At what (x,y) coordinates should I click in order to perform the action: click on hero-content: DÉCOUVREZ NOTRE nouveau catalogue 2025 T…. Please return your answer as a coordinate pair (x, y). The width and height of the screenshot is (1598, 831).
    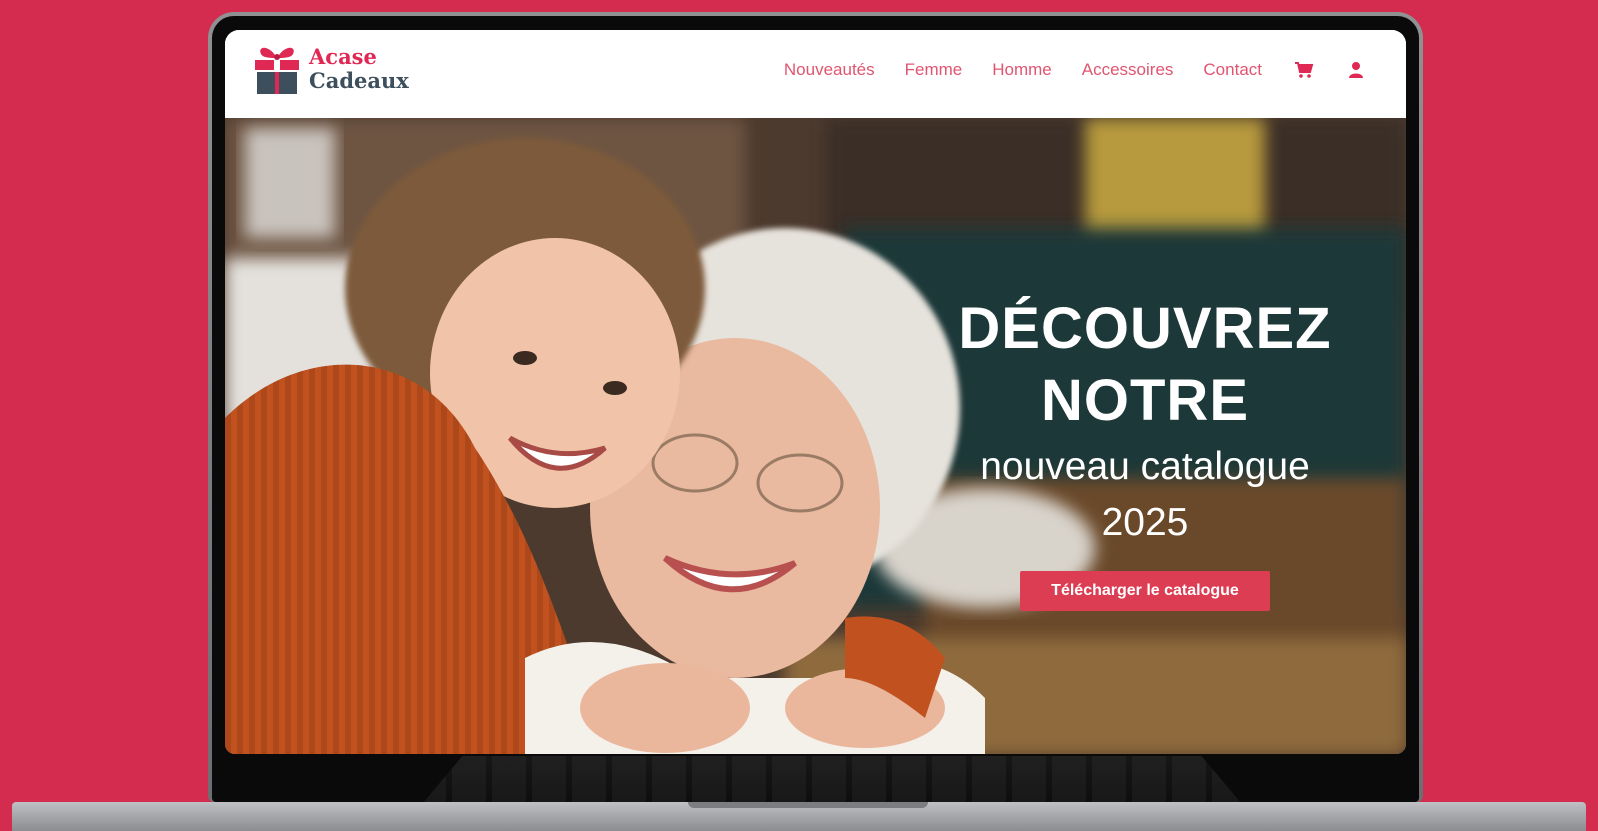
    Looking at the image, I should click on (1145, 452).